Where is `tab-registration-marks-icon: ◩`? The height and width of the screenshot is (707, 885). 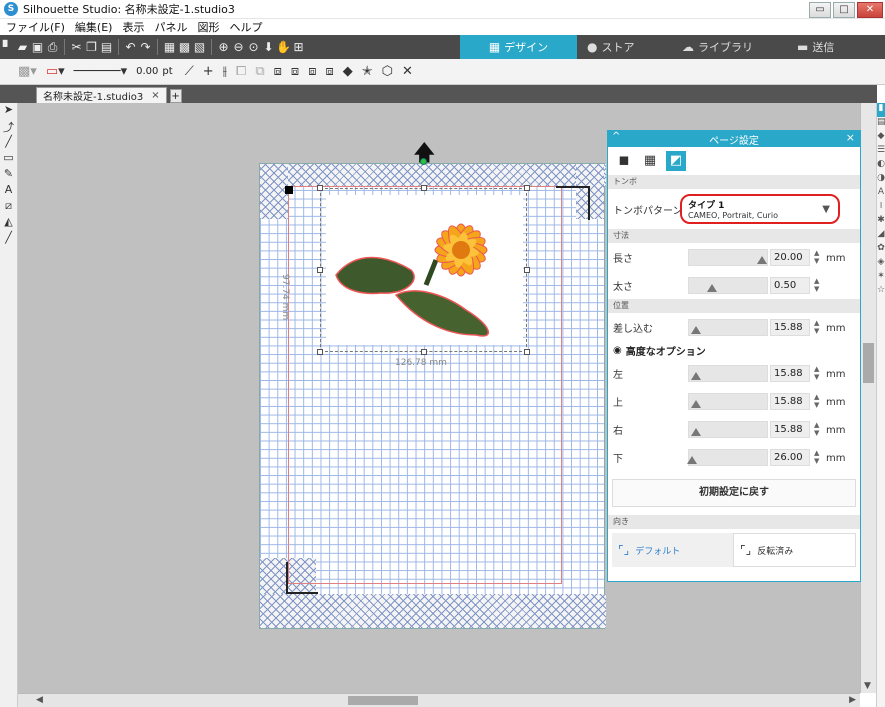
tab-registration-marks-icon: ◩ is located at coordinates (676, 161).